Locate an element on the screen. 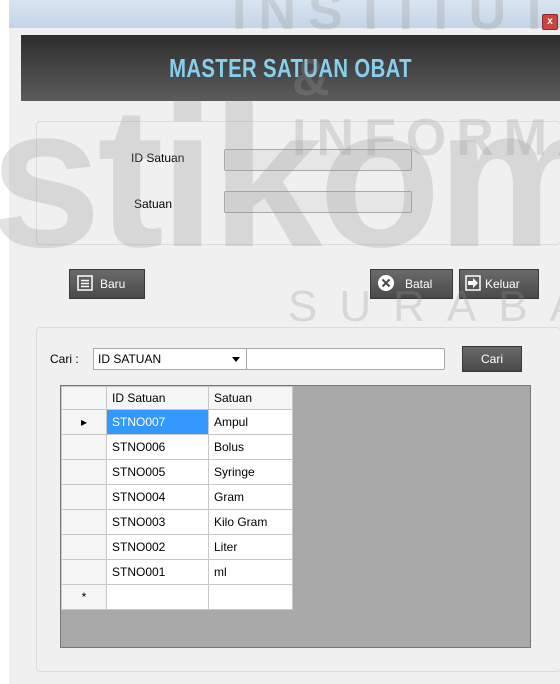 This screenshot has height=684, width=560. chevron-down-icon is located at coordinates (236, 359).